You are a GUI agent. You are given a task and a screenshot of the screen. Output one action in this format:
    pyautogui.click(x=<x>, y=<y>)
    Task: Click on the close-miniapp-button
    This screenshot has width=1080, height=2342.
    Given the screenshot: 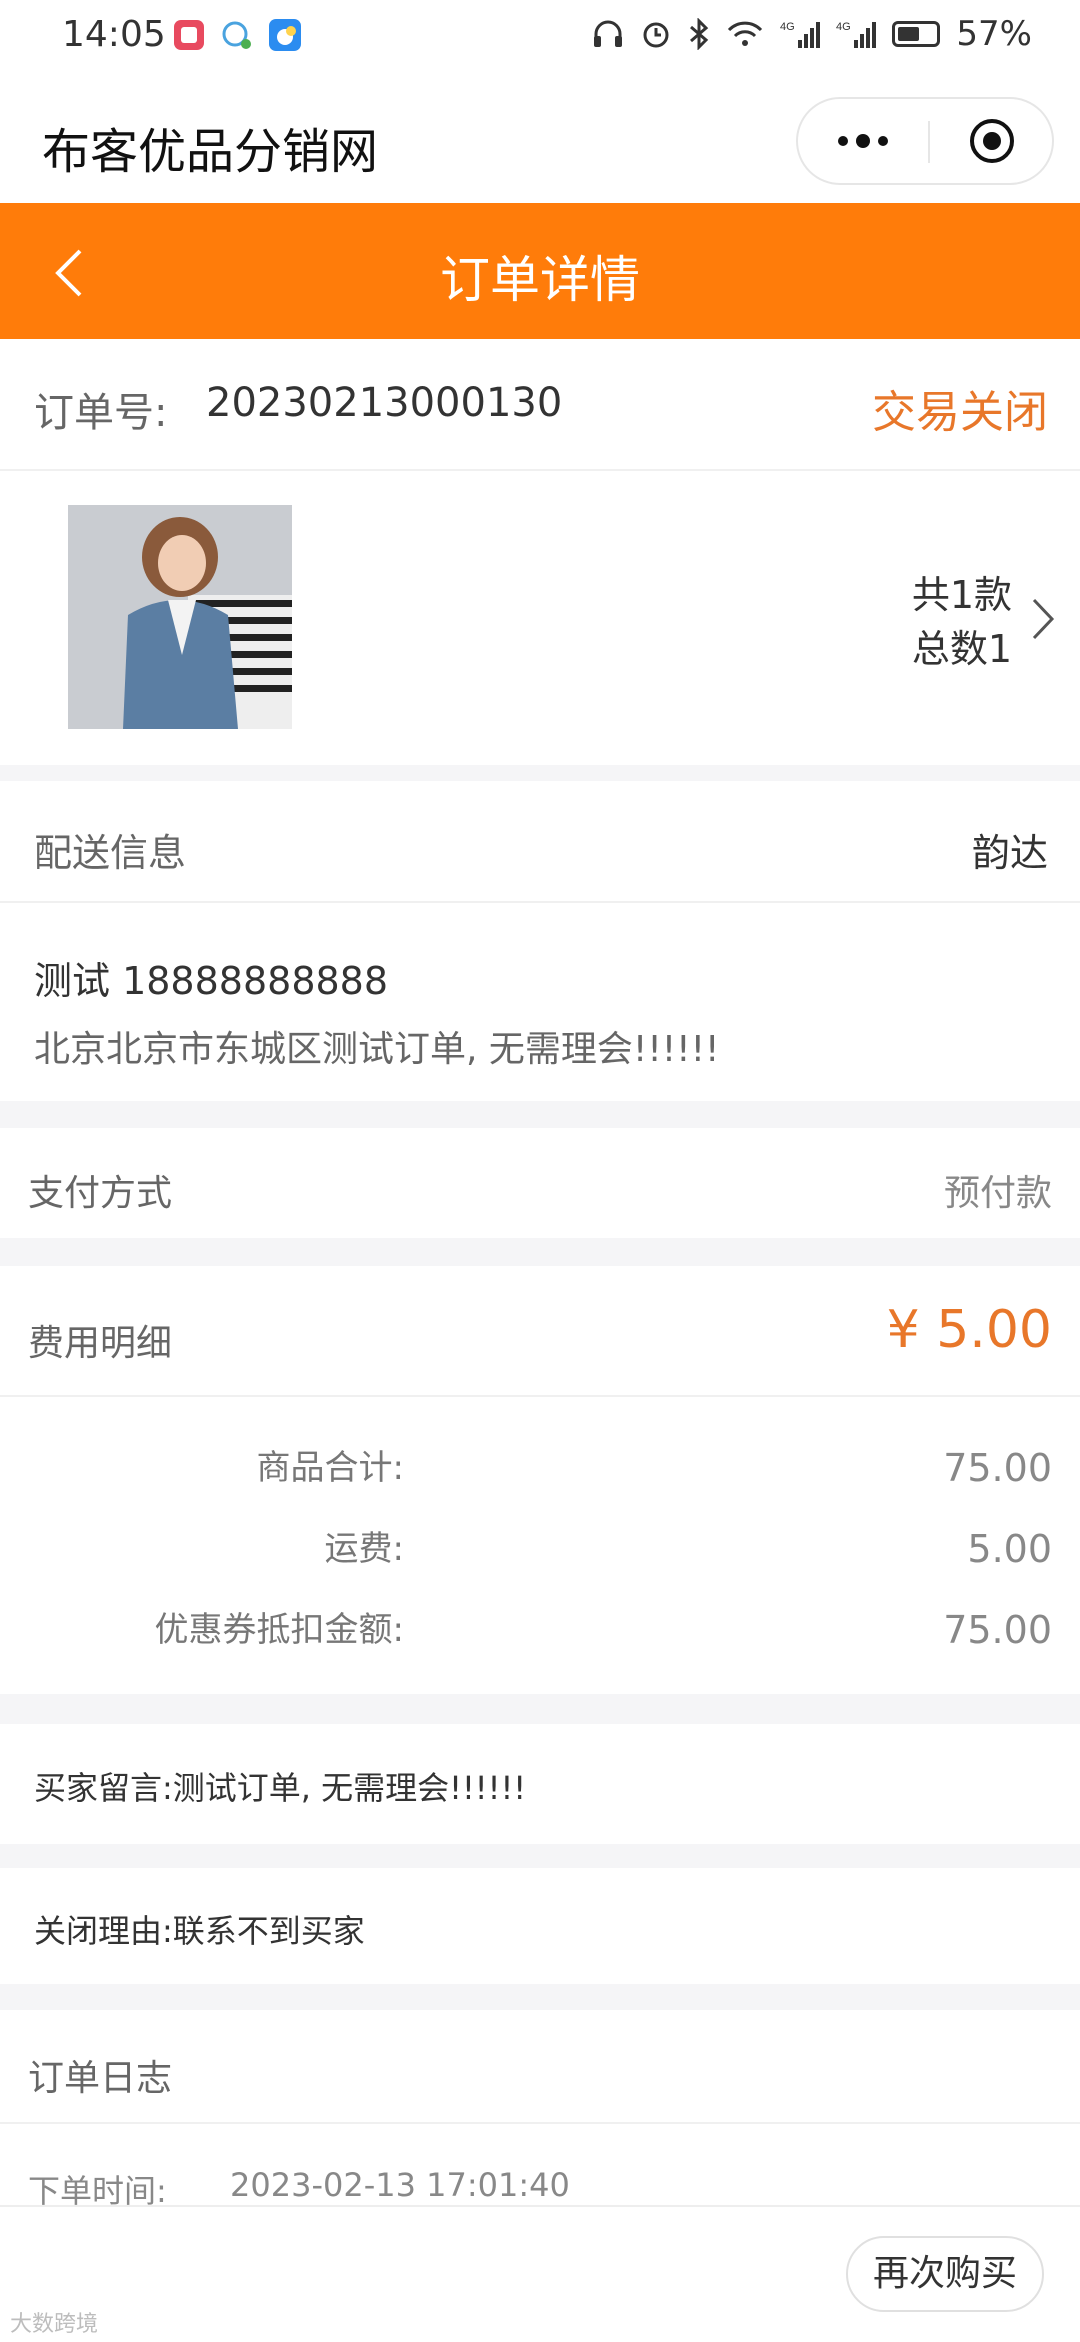 What is the action you would take?
    pyautogui.click(x=992, y=141)
    